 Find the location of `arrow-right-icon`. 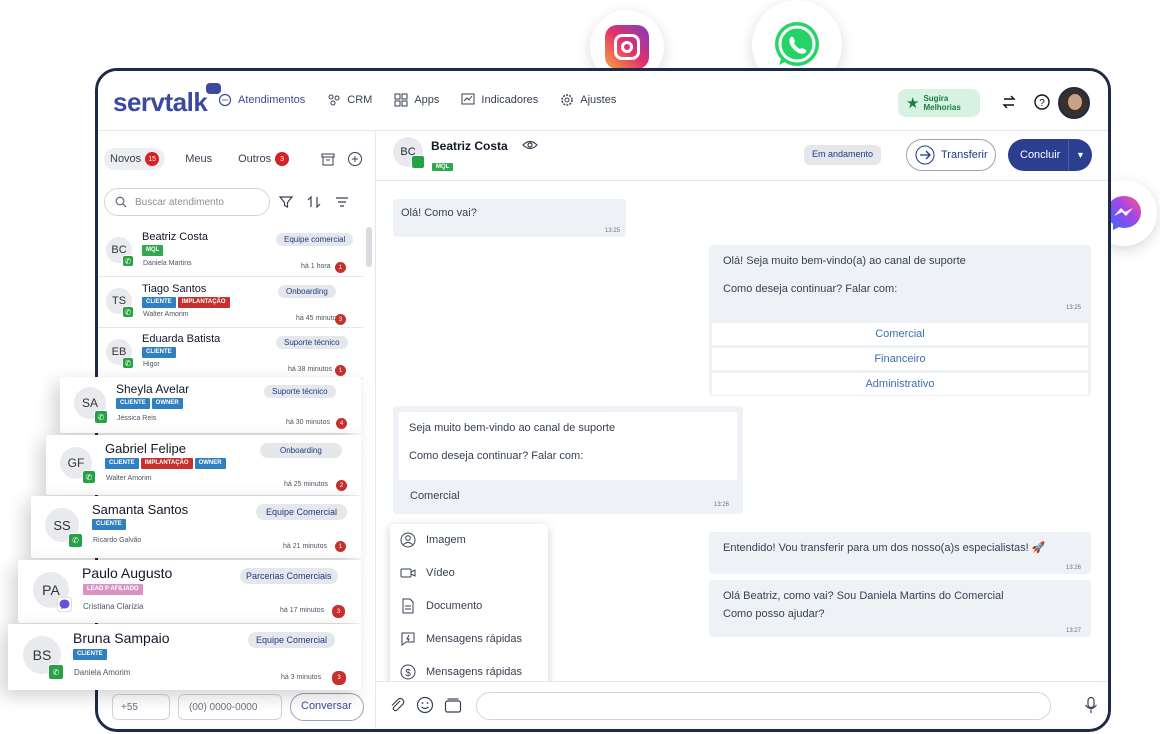

arrow-right-icon is located at coordinates (925, 155).